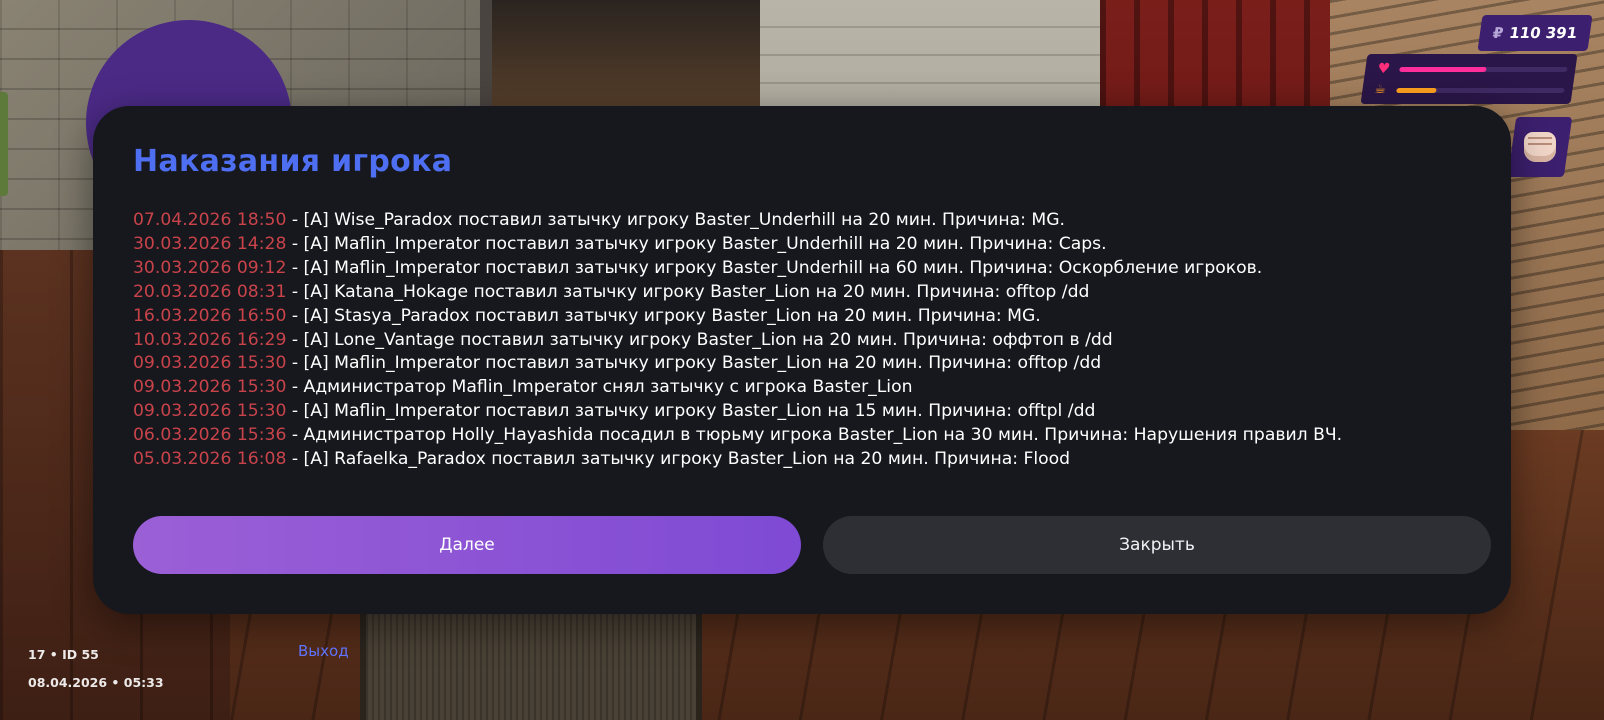 The width and height of the screenshot is (1604, 720). I want to click on exit-link: Выход, so click(323, 651).